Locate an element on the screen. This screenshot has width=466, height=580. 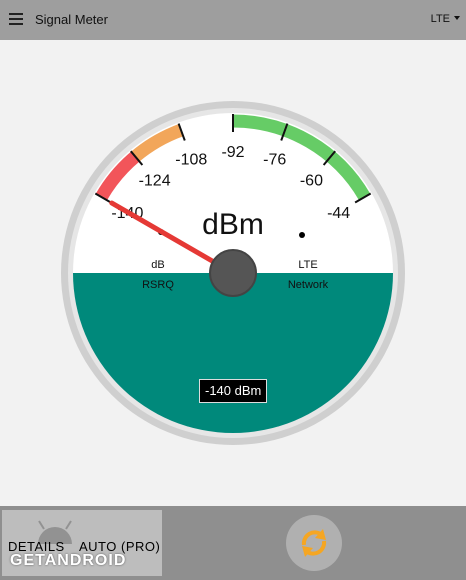
gauge-hub is located at coordinates (233, 273).